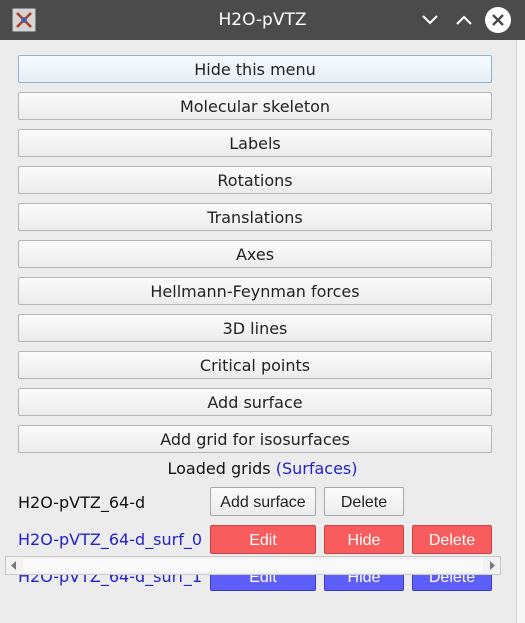 The image size is (525, 623). I want to click on molecular-skeleton-button: Molecular skeleton, so click(255, 106).